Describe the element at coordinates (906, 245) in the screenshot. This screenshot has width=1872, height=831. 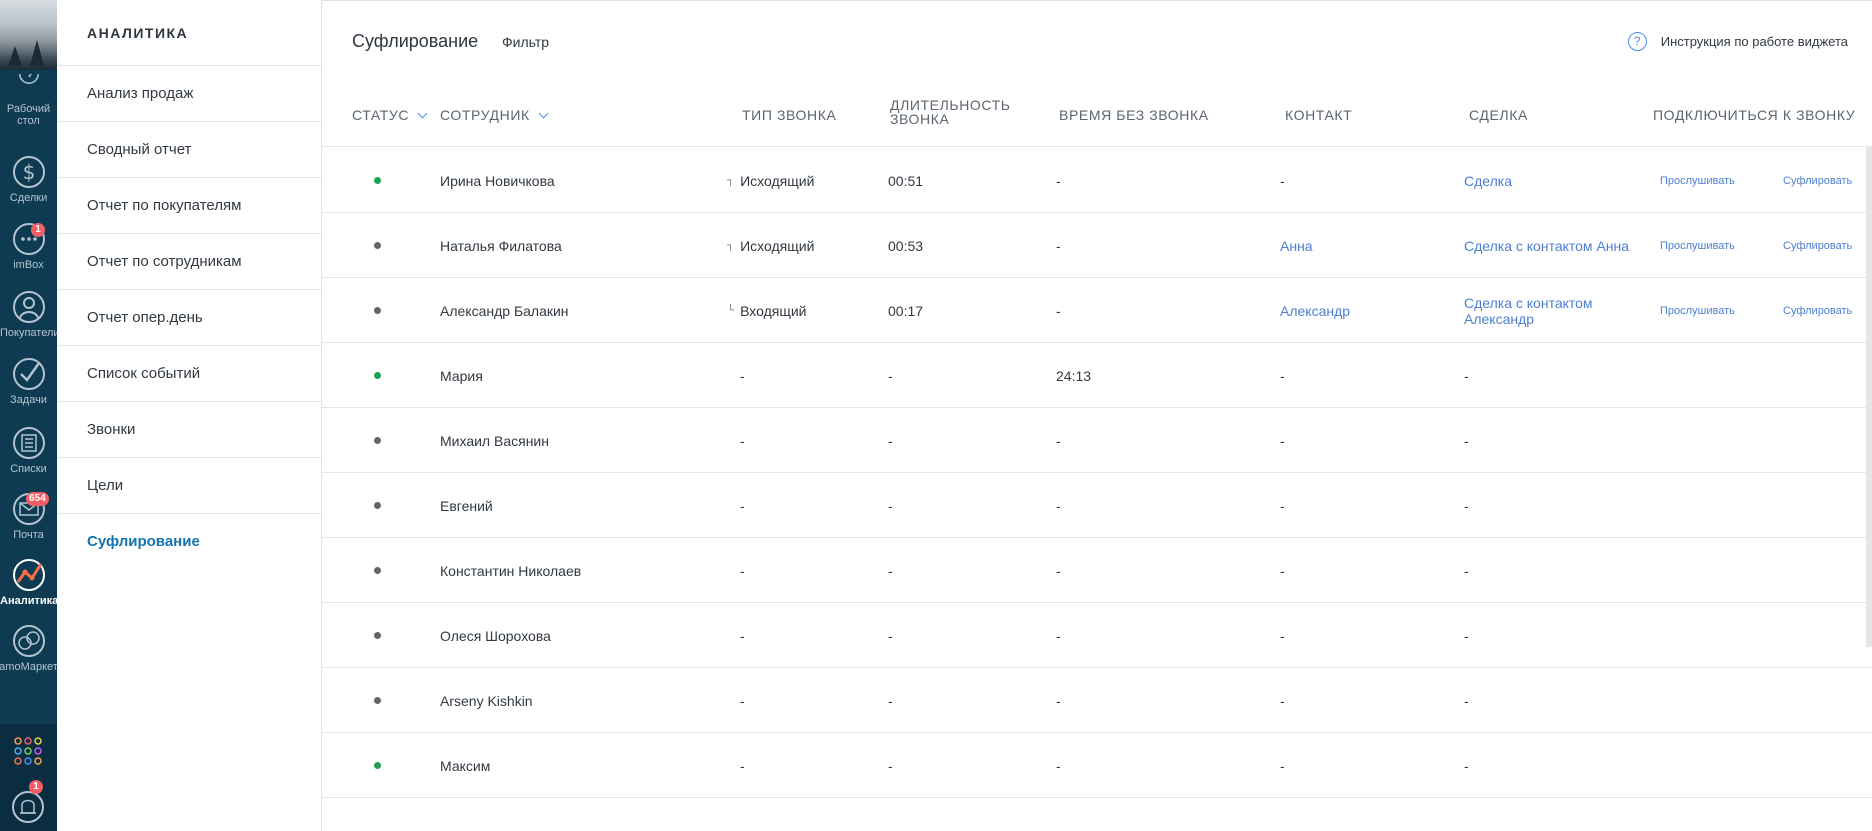
I see `call-duration: 00:53` at that location.